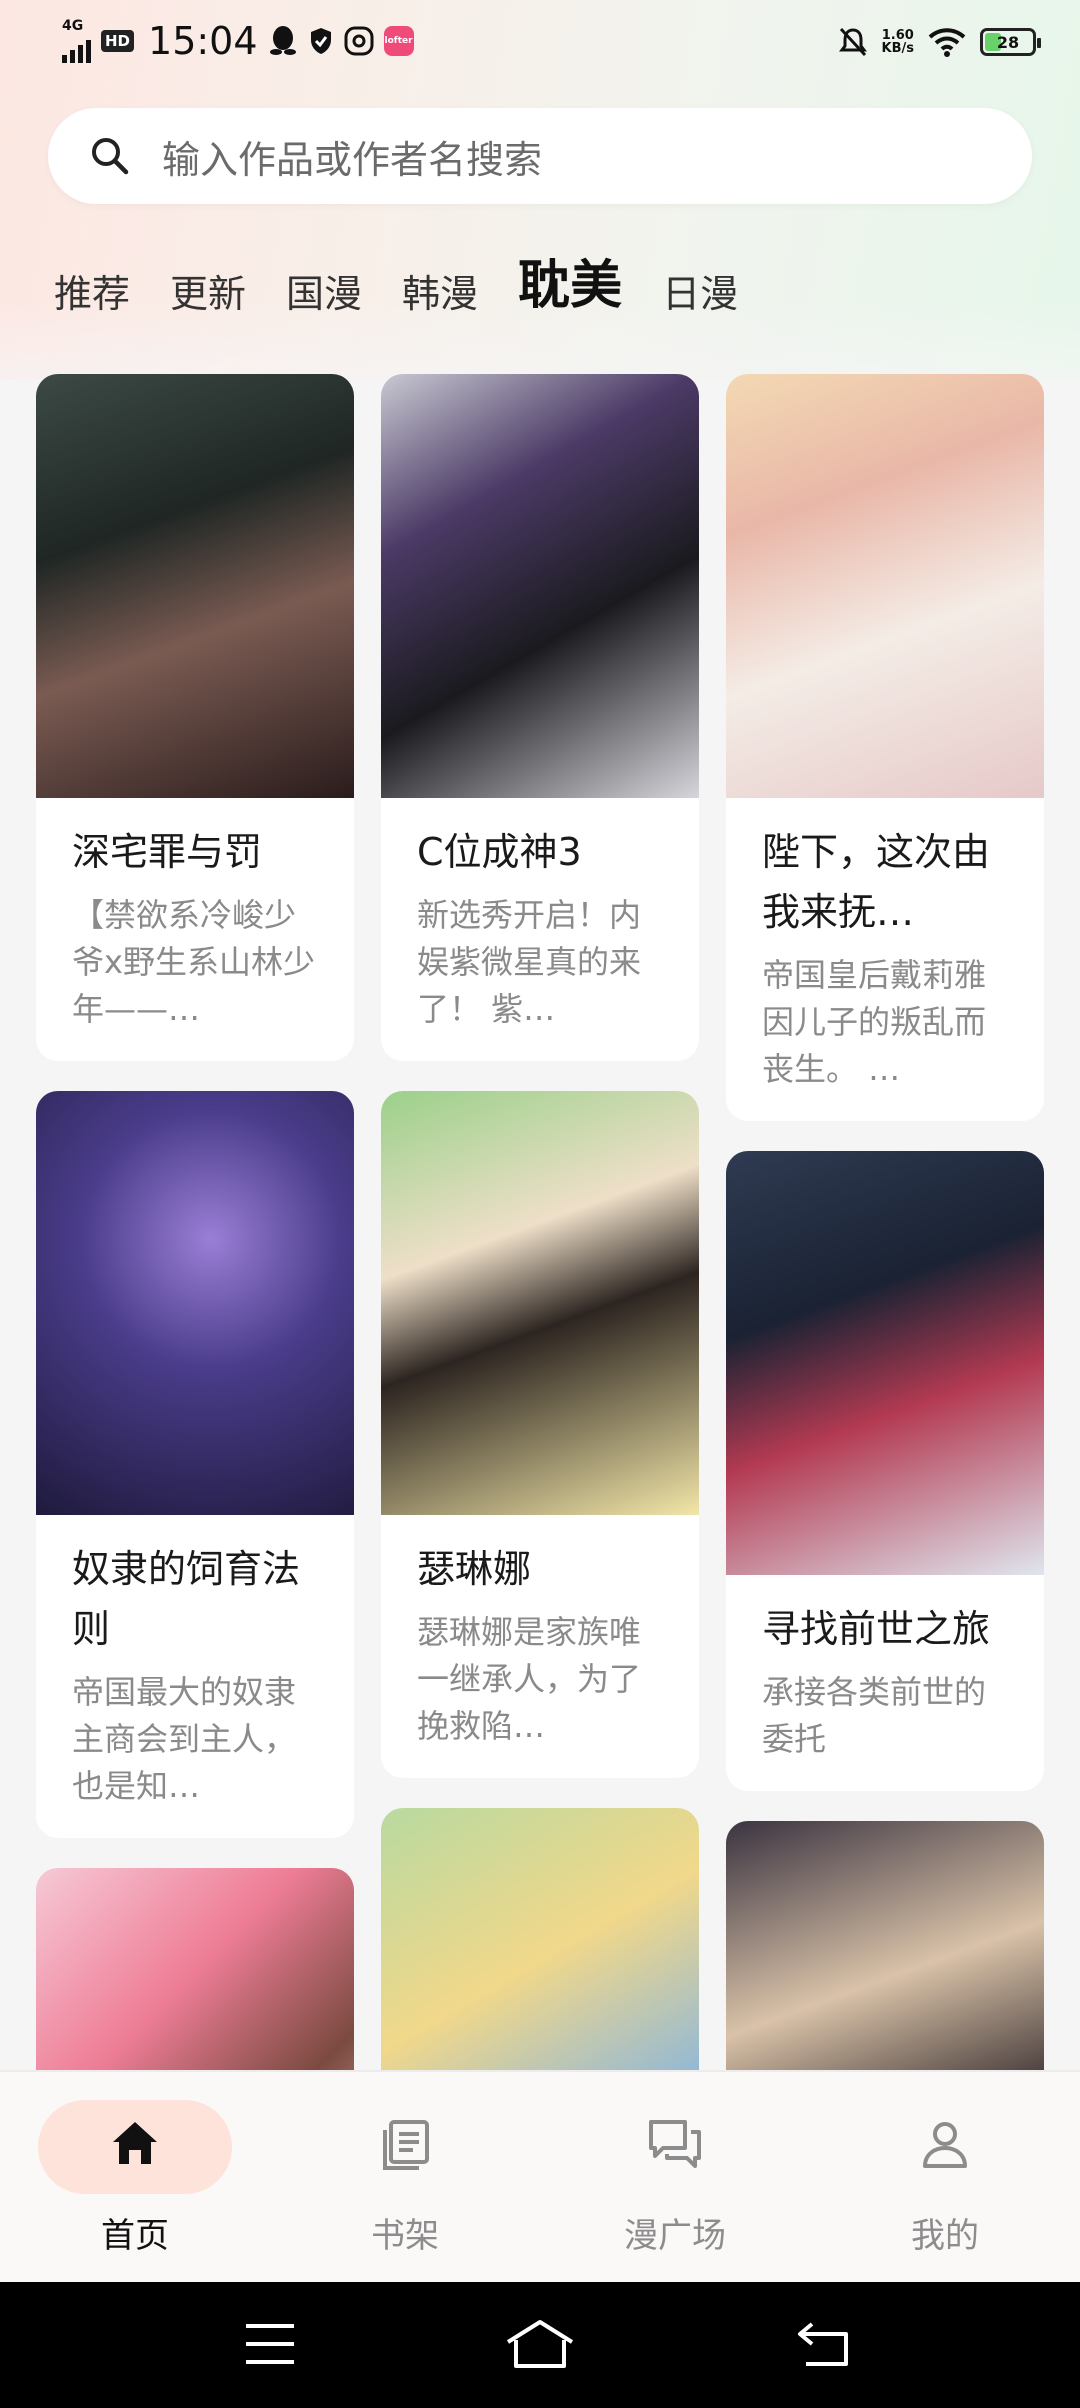  I want to click on profile-icon, so click(945, 2145).